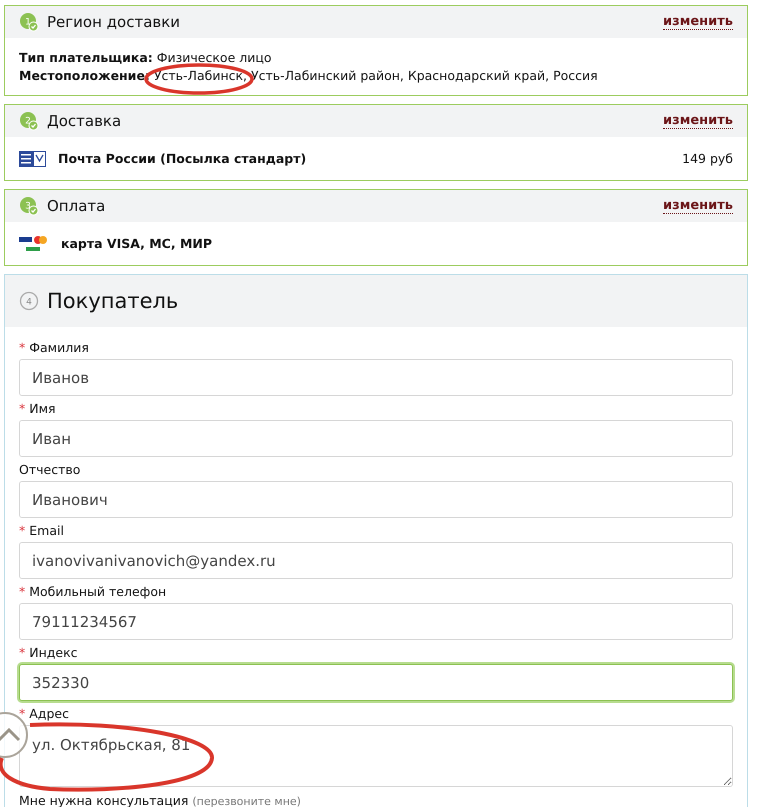 The height and width of the screenshot is (807, 757). Describe the element at coordinates (376, 499) in the screenshot. I see `input-field: Иванович` at that location.